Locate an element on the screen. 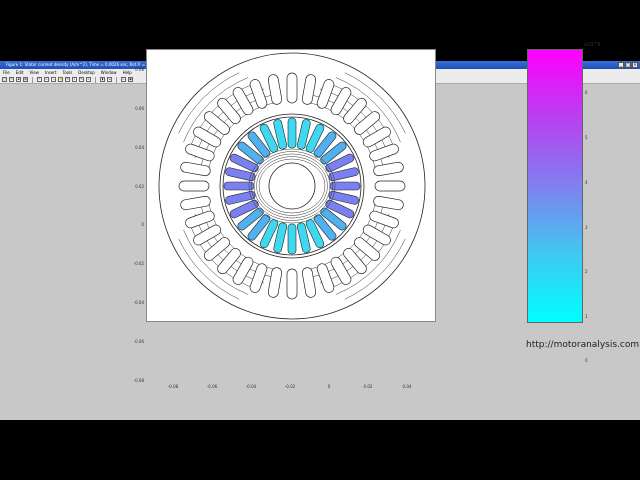 Image resolution: width=640 pixels, height=480 pixels. link-icon: ∞ is located at coordinates (88, 79).